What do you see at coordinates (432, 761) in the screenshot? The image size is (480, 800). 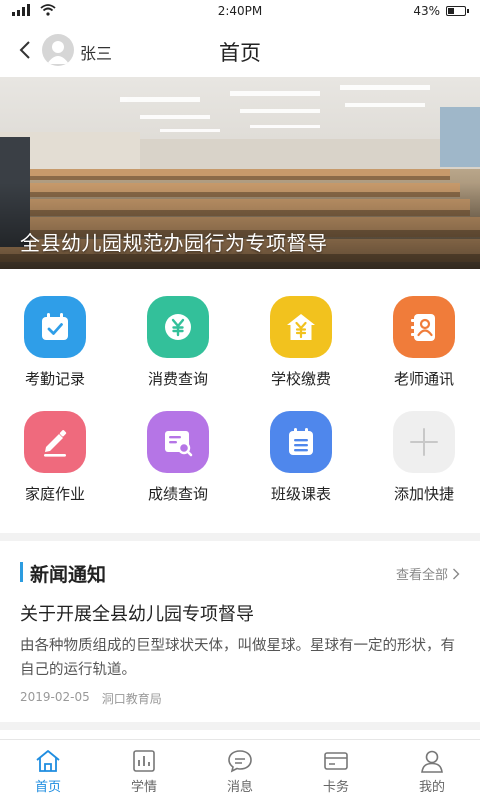 I see `user-icon` at bounding box center [432, 761].